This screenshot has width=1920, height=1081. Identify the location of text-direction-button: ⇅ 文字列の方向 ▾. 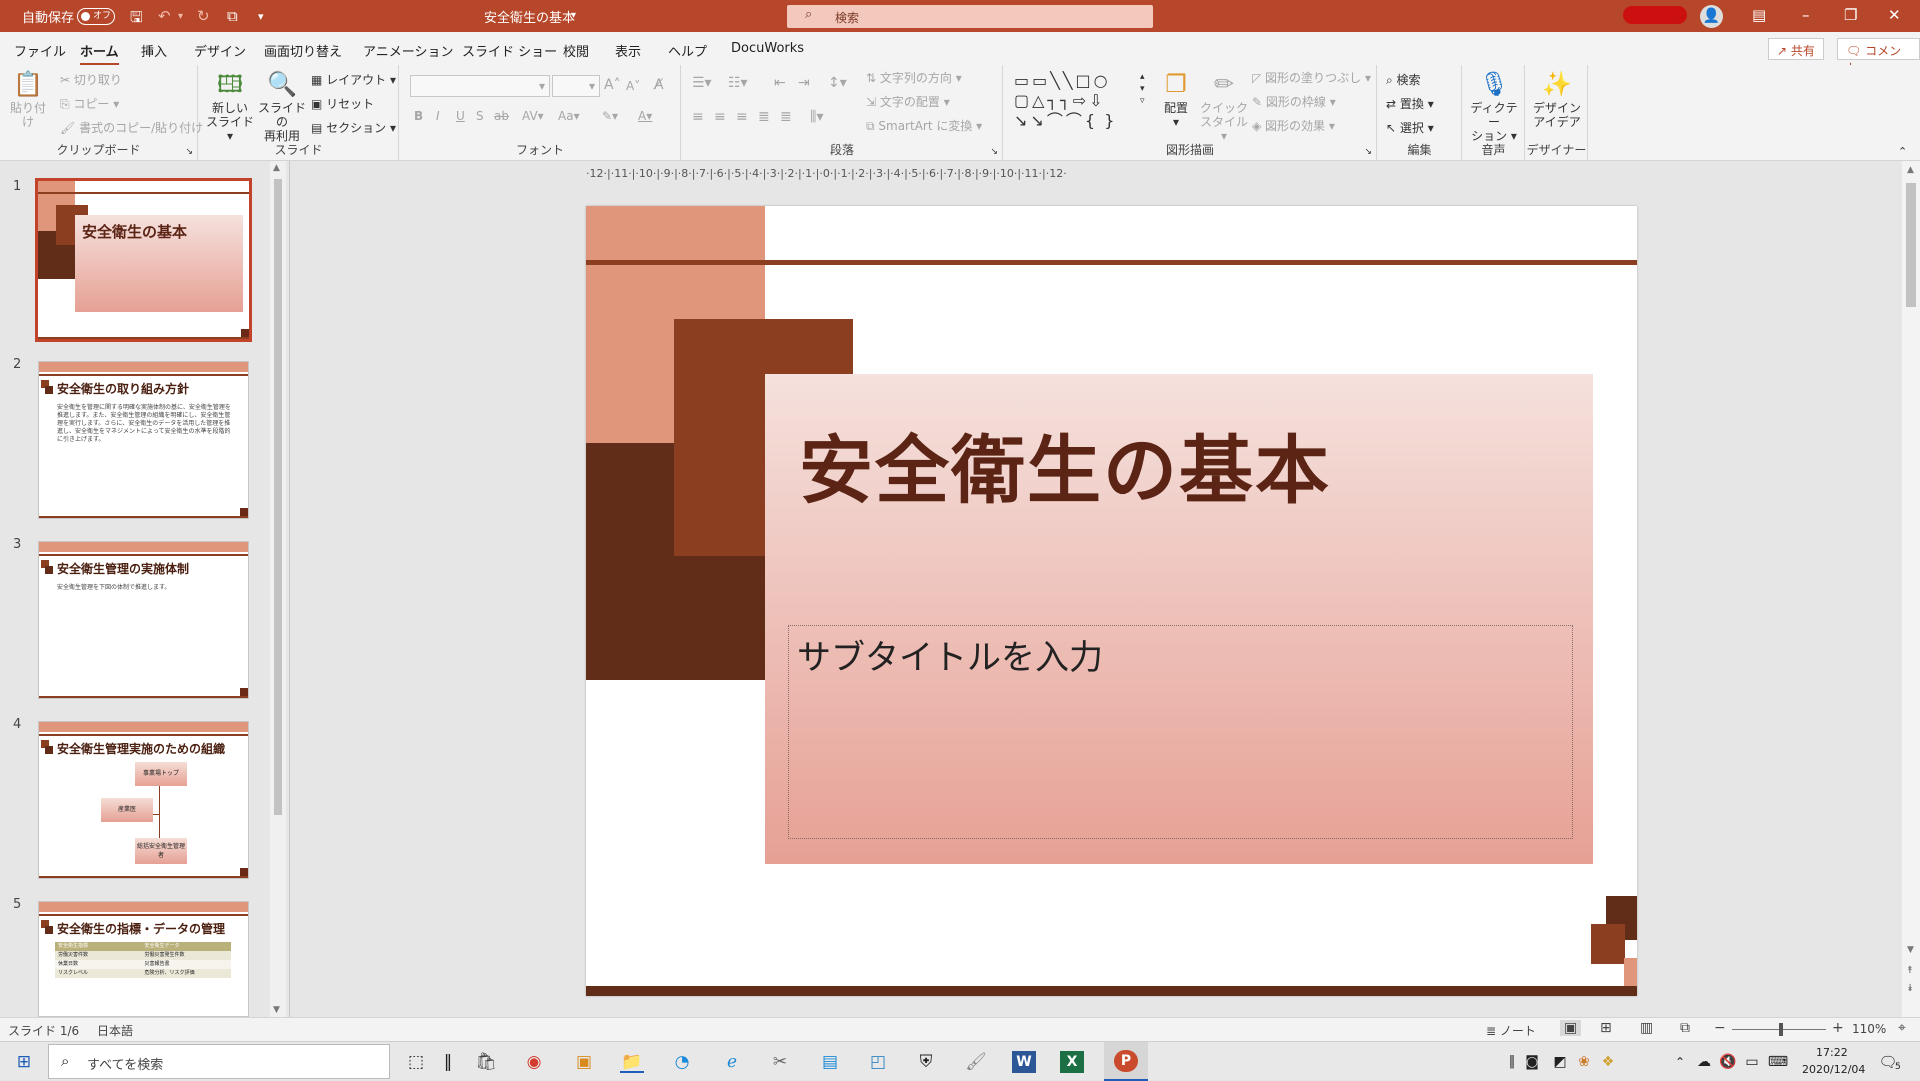
(914, 77).